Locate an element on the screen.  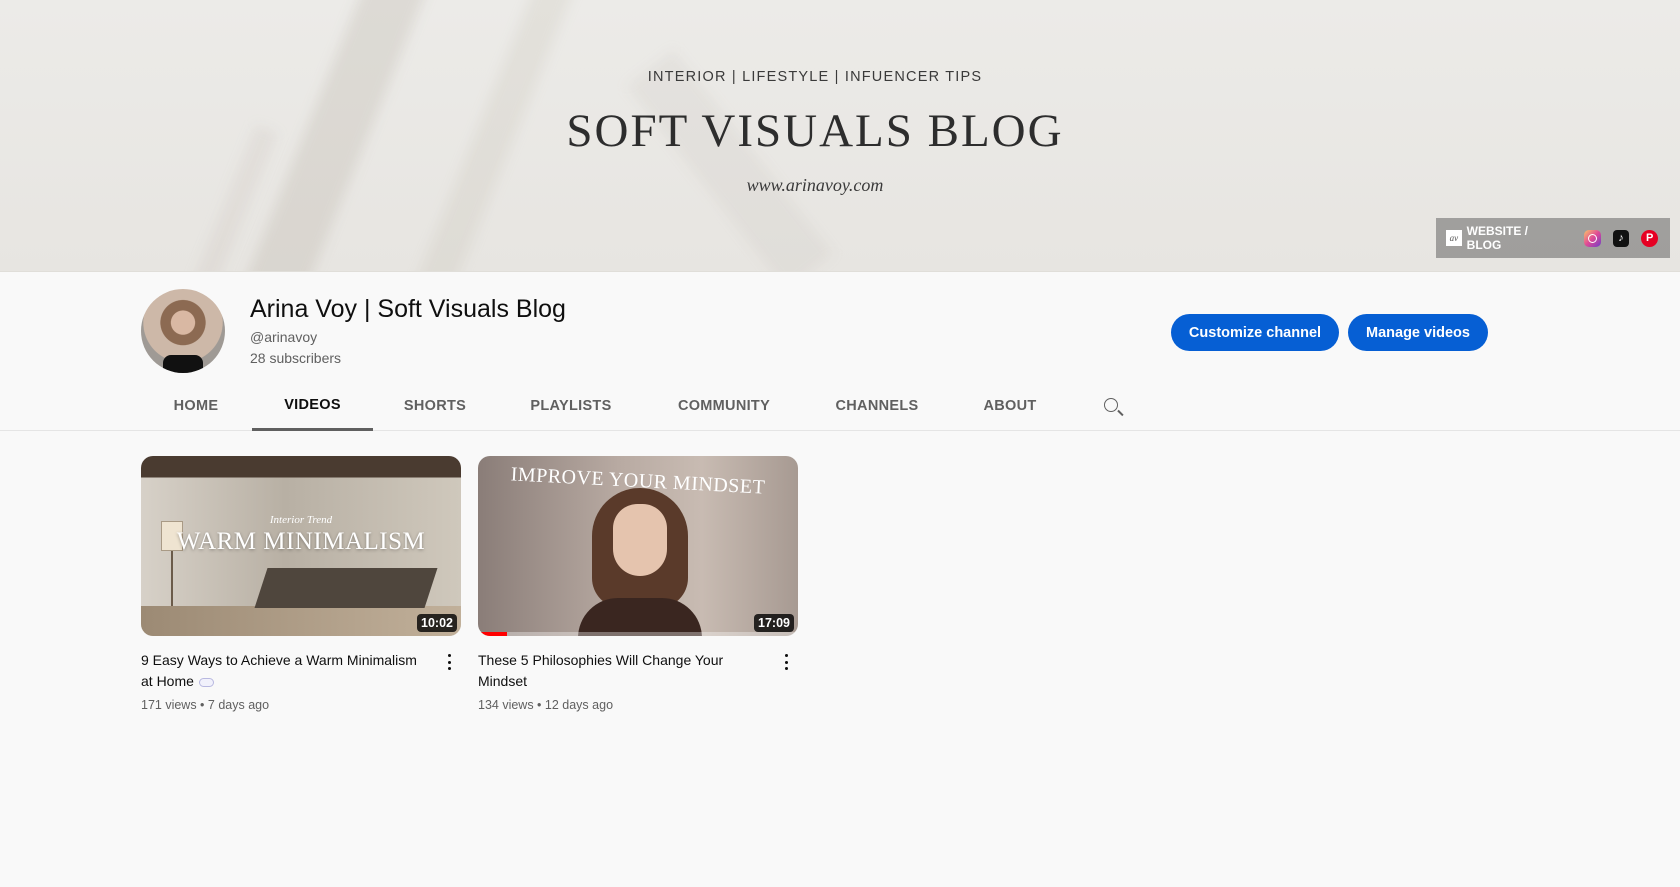
tiktok-icon: ♪ is located at coordinates (1621, 238).